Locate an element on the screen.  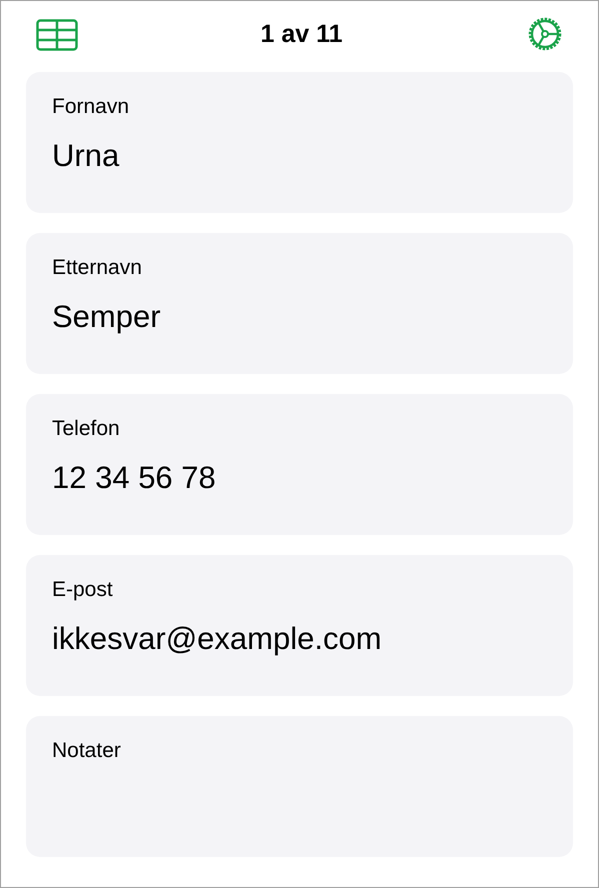
field-card: Notater is located at coordinates (299, 786).